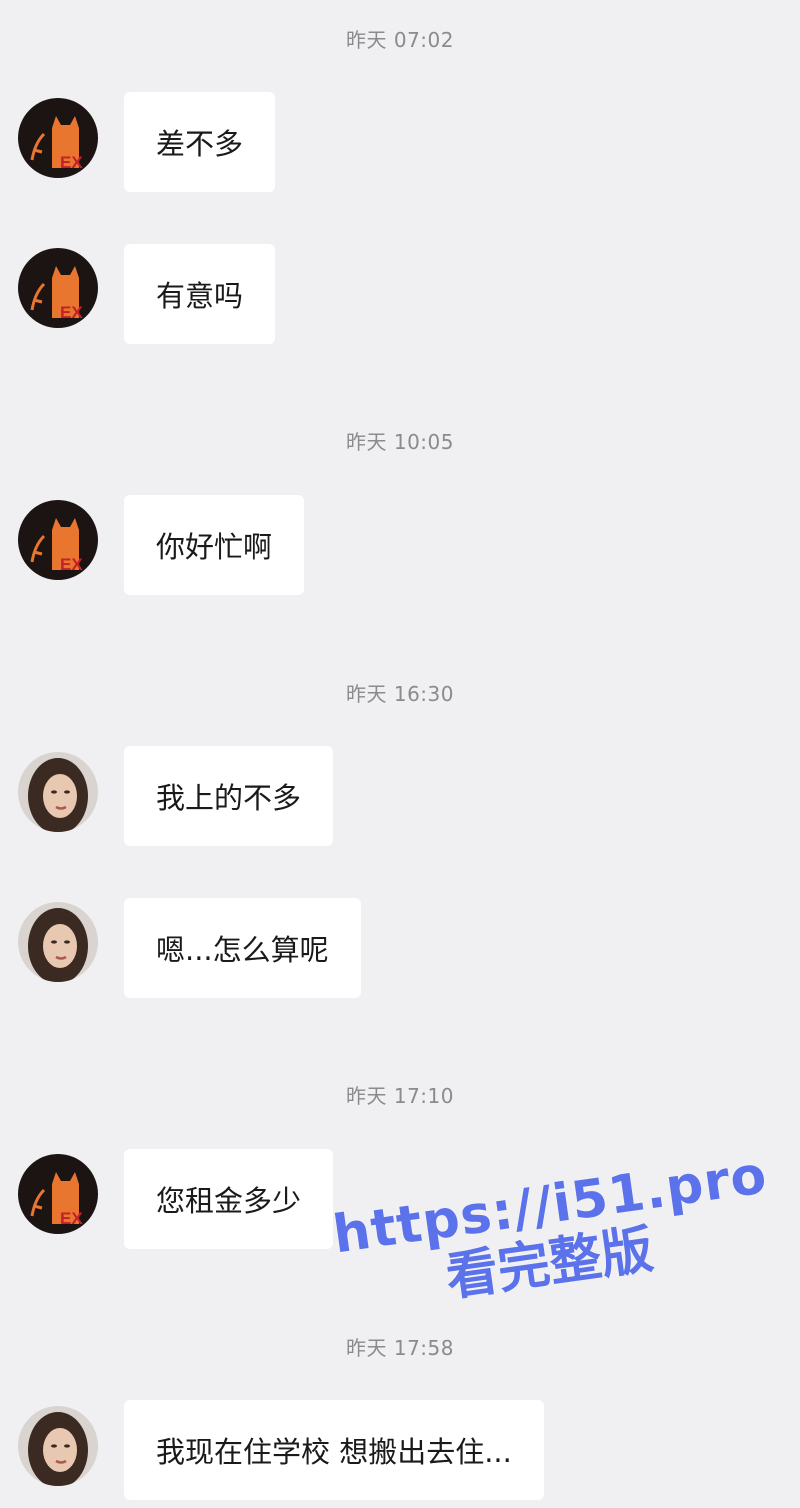 Image resolution: width=800 pixels, height=1508 pixels. What do you see at coordinates (242, 948) in the screenshot?
I see `message-bubble: 嗯...怎么算呢` at bounding box center [242, 948].